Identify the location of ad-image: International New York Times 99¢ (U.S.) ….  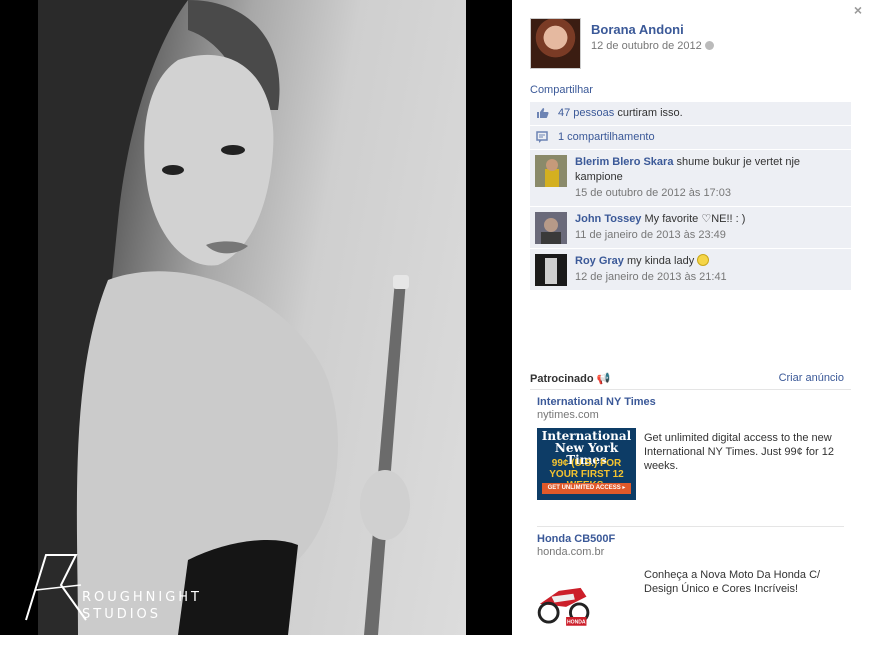
(586, 464).